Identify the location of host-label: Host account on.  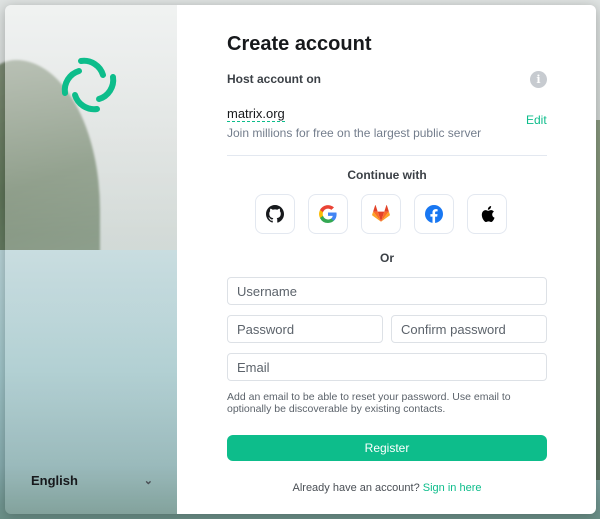
(274, 79).